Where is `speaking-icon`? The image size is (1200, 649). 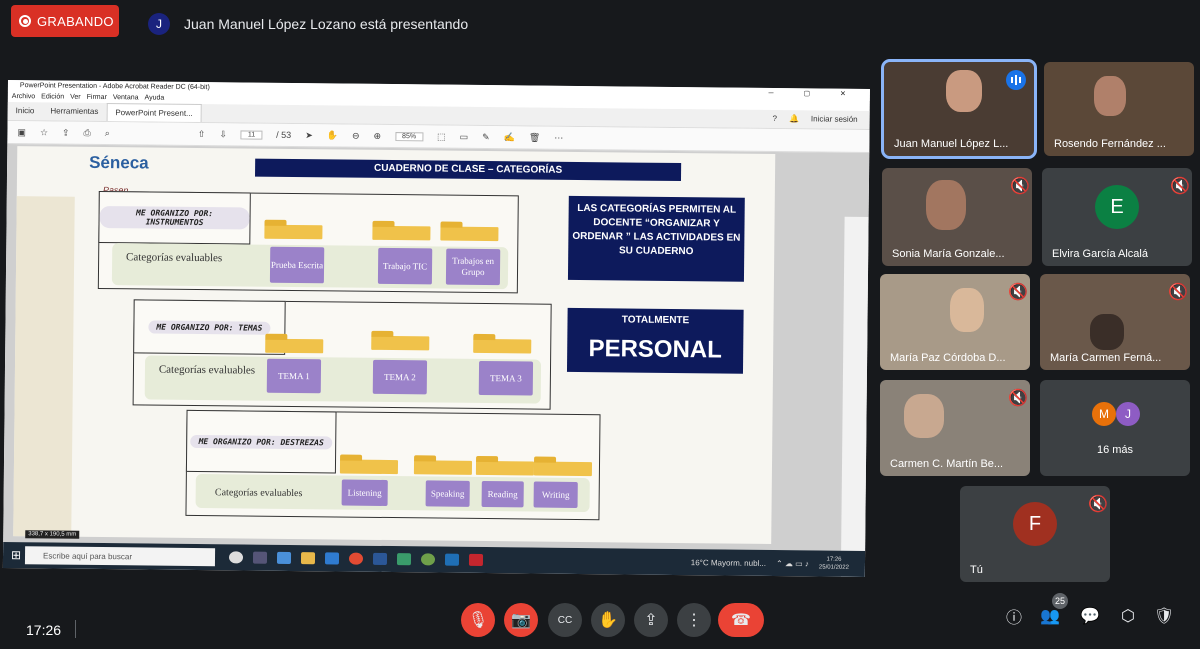 speaking-icon is located at coordinates (1016, 80).